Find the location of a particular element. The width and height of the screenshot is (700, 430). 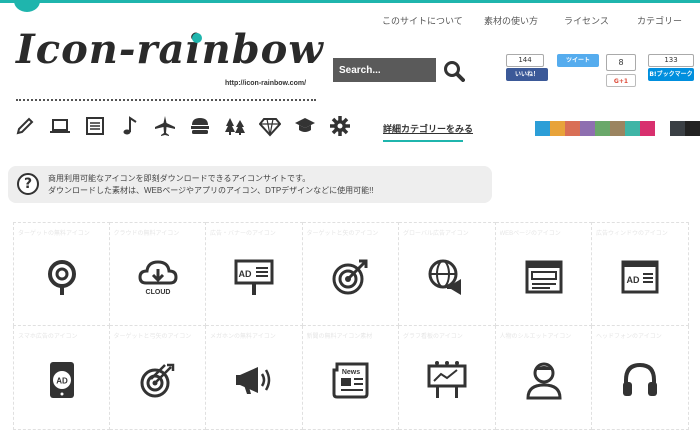

icon-card: WEBページのアイコン is located at coordinates (543, 274).